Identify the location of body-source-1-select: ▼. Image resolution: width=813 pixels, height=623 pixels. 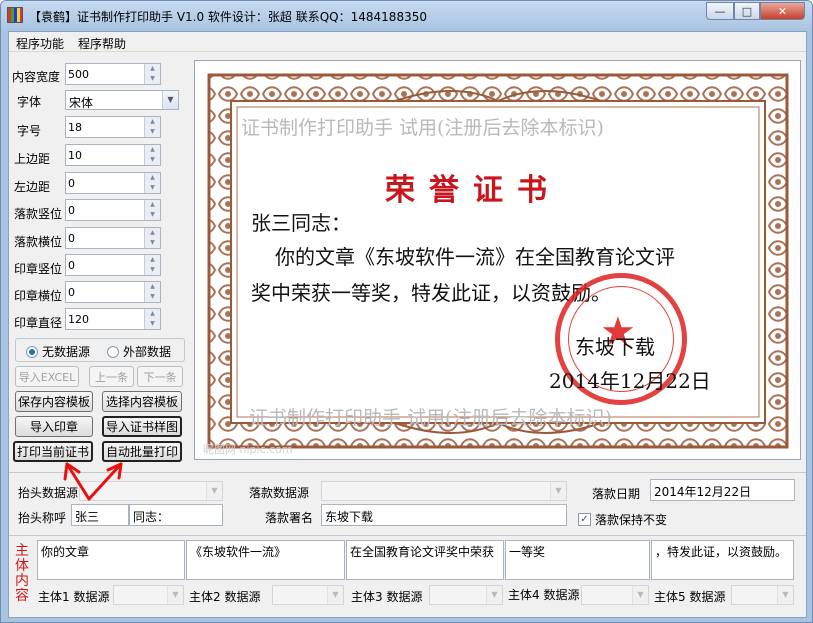
(148, 595).